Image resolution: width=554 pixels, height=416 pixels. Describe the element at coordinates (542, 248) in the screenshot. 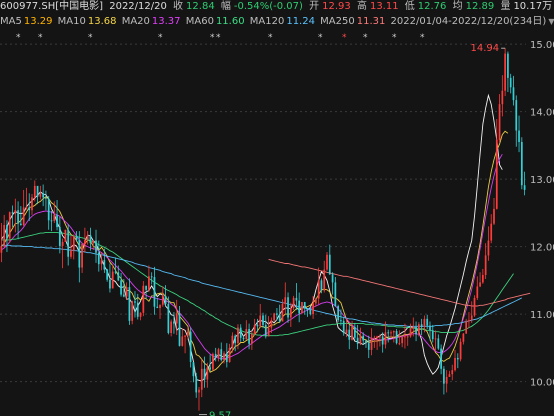

I see `y-tick-label: 12.00` at that location.